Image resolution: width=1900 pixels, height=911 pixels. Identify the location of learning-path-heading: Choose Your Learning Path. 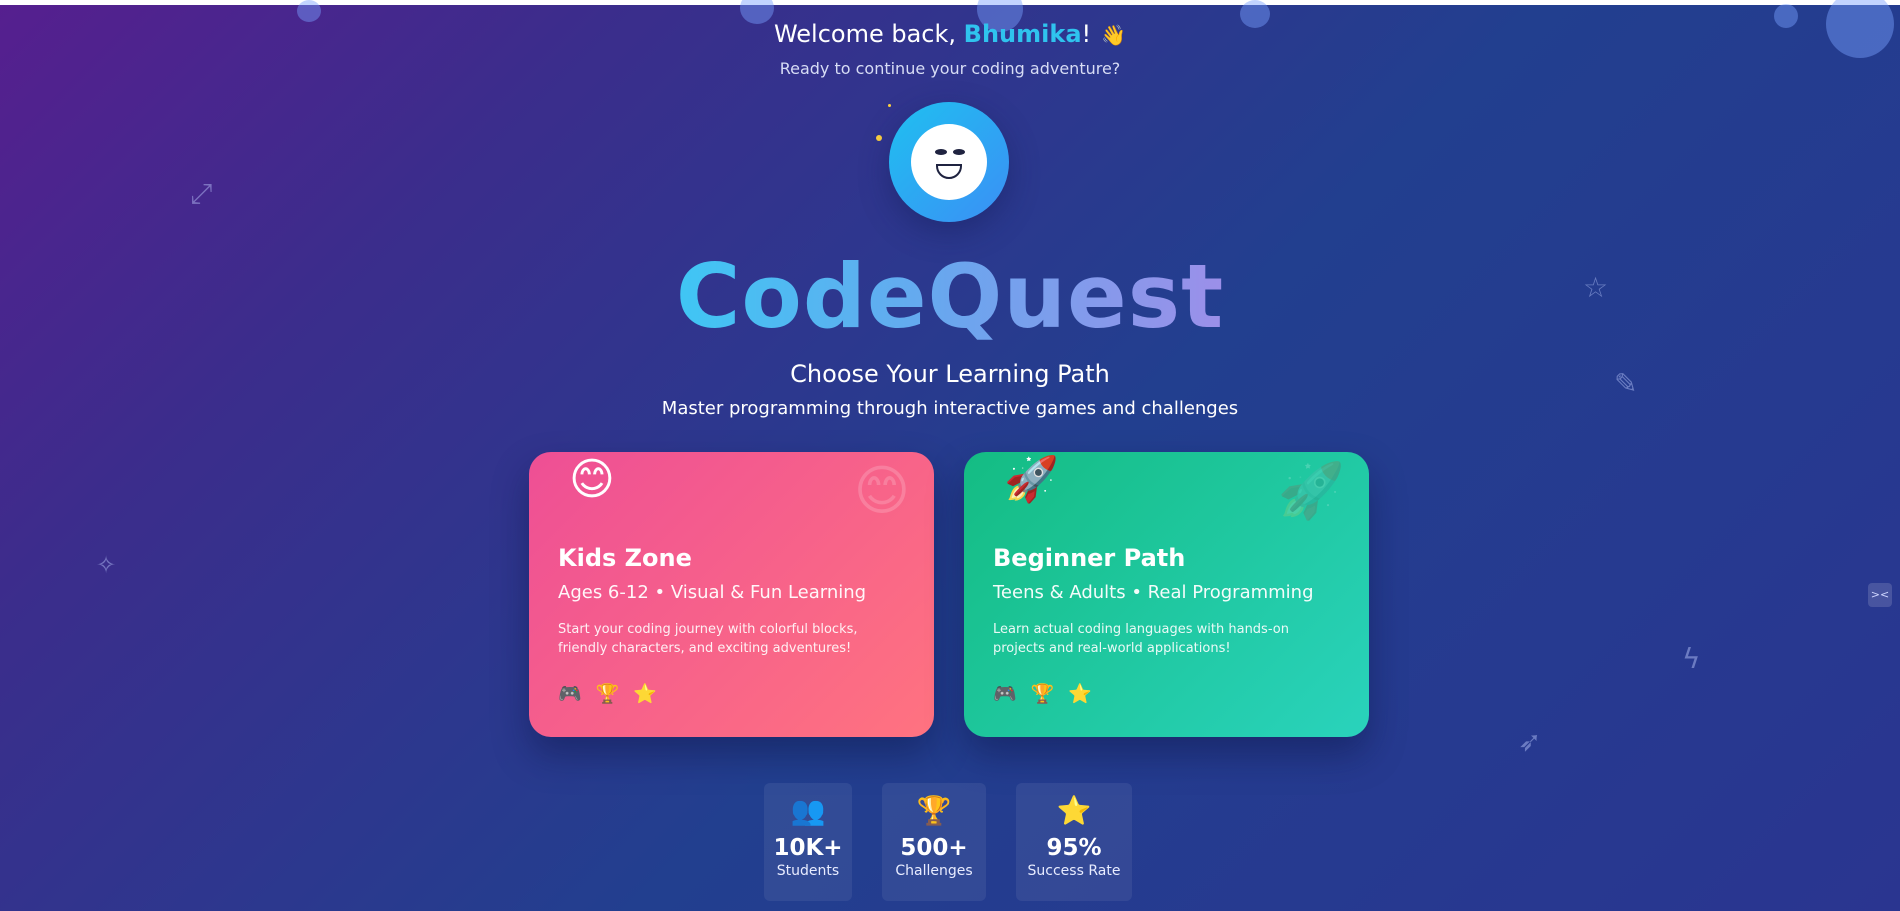
(950, 374).